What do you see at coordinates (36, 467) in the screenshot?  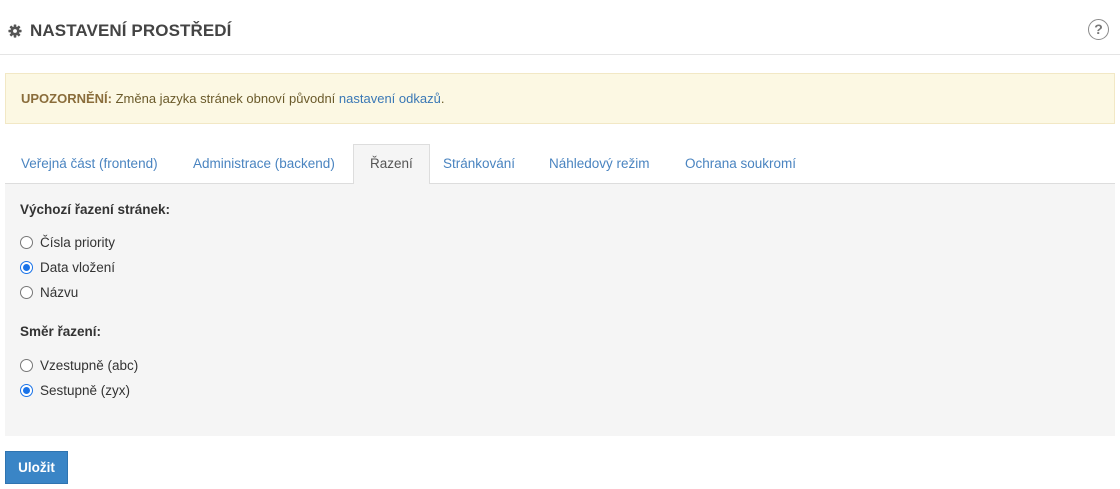 I see `save-button: Uložit` at bounding box center [36, 467].